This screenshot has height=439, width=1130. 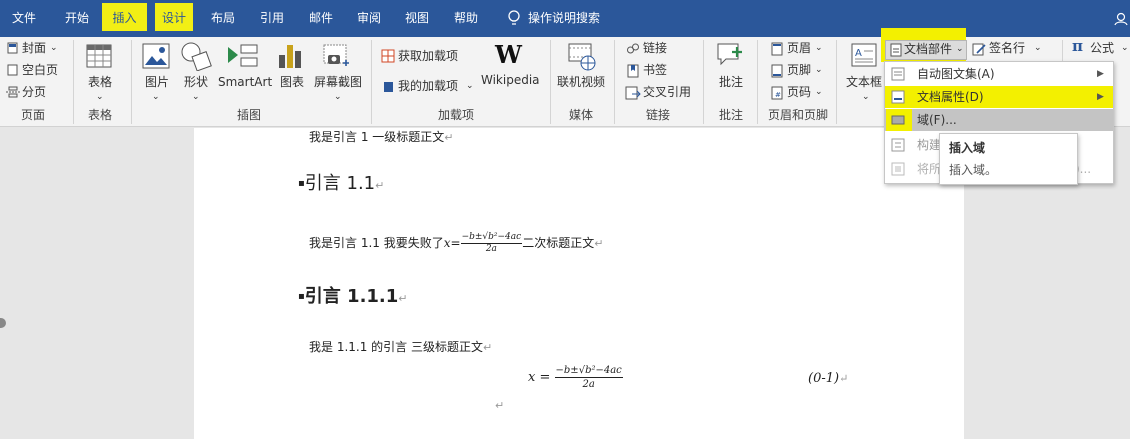 I want to click on menu-item-document-property: 文档属性(D) ▶, so click(x=999, y=97).